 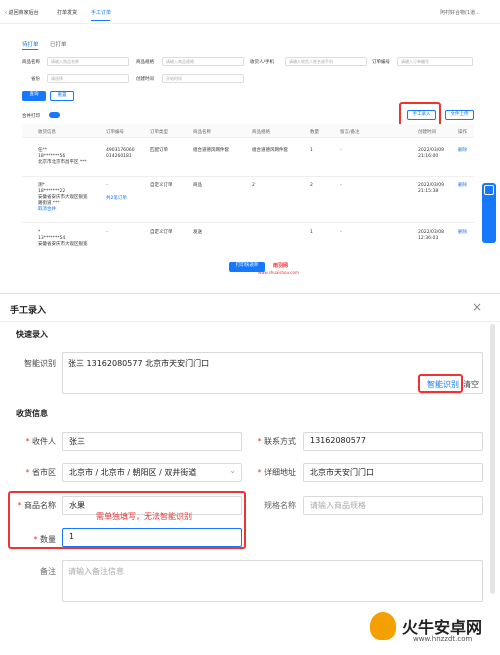 What do you see at coordinates (253, 185) in the screenshot?
I see `goods-spec: 2` at bounding box center [253, 185].